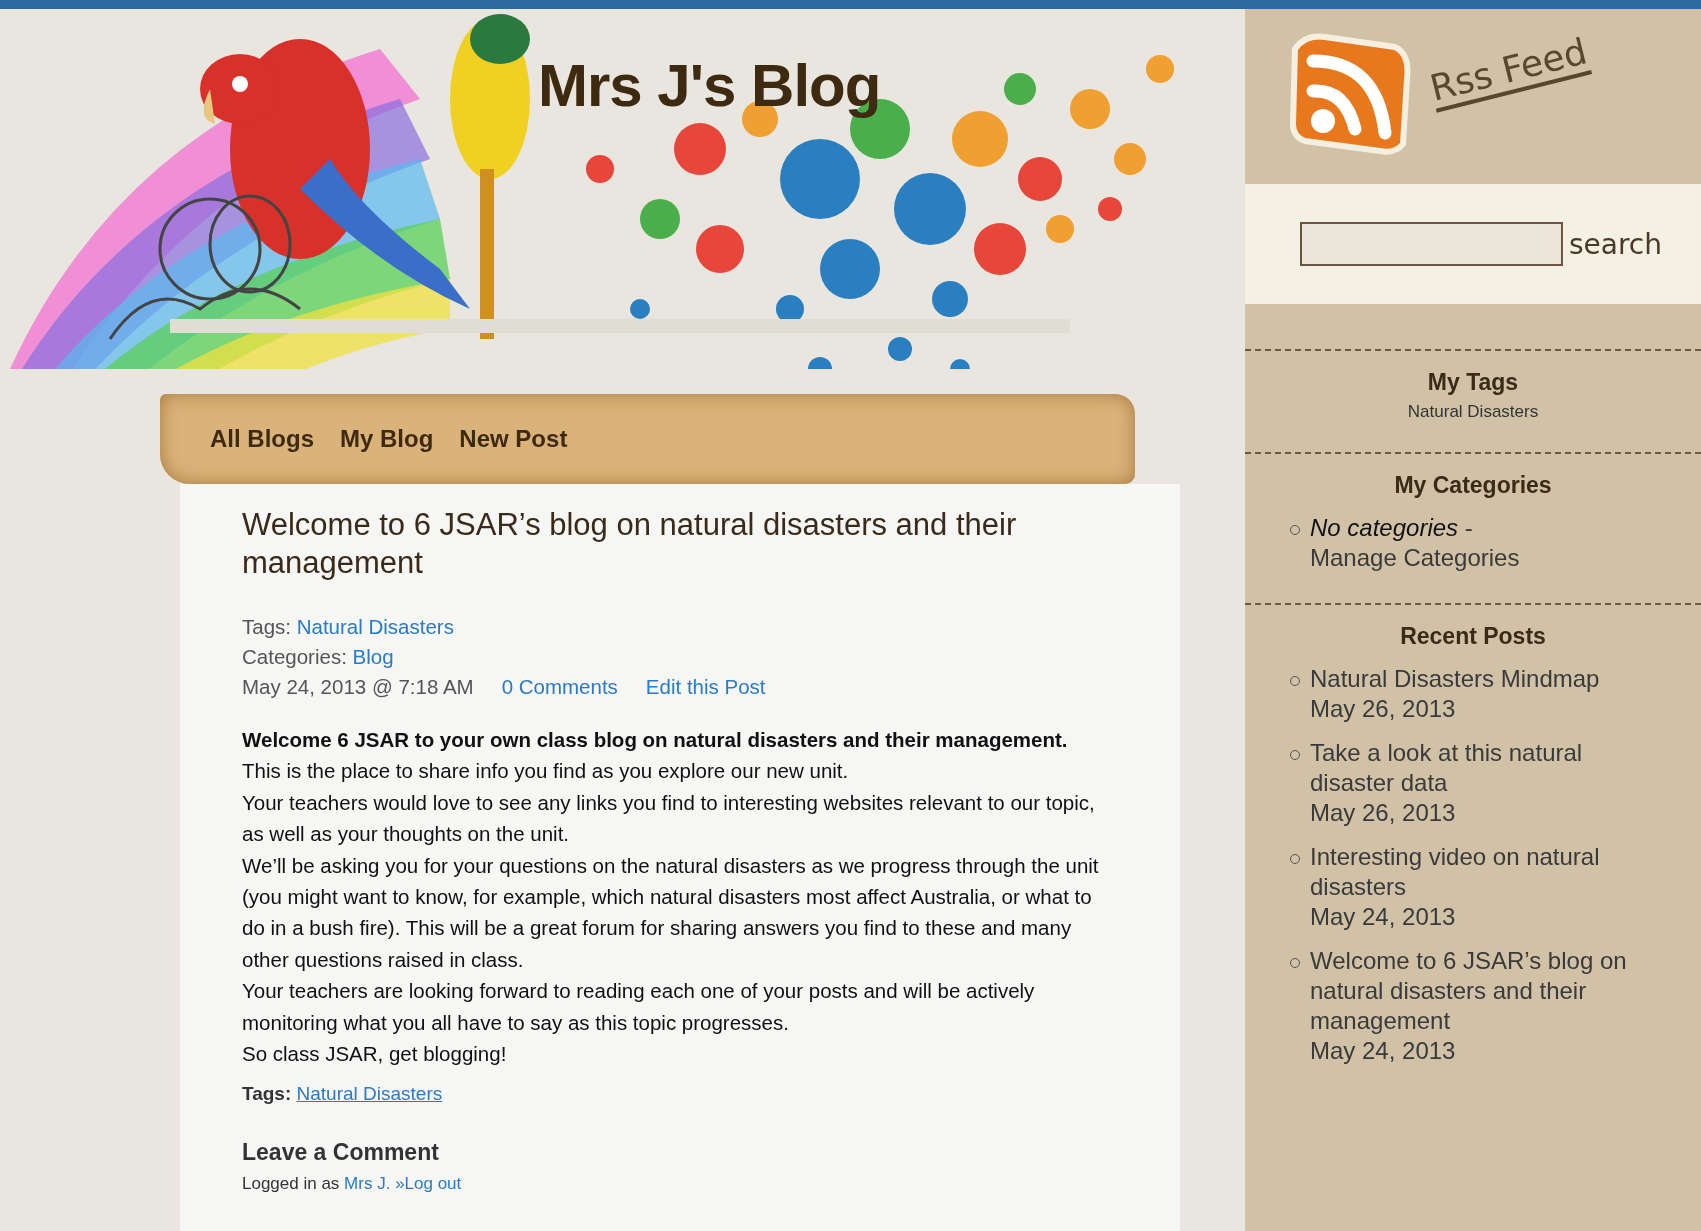 The height and width of the screenshot is (1231, 1701). Describe the element at coordinates (341, 1153) in the screenshot. I see `comment-heading: Leave a Comment` at that location.